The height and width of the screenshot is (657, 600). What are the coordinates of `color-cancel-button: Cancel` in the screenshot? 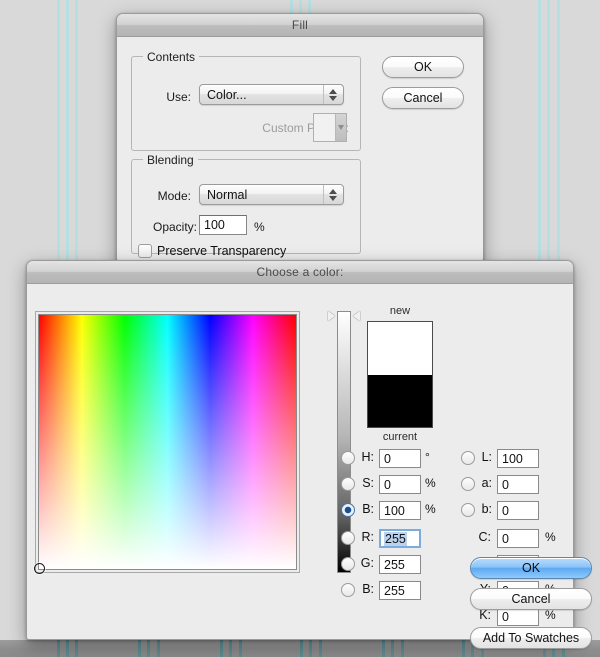 It's located at (531, 599).